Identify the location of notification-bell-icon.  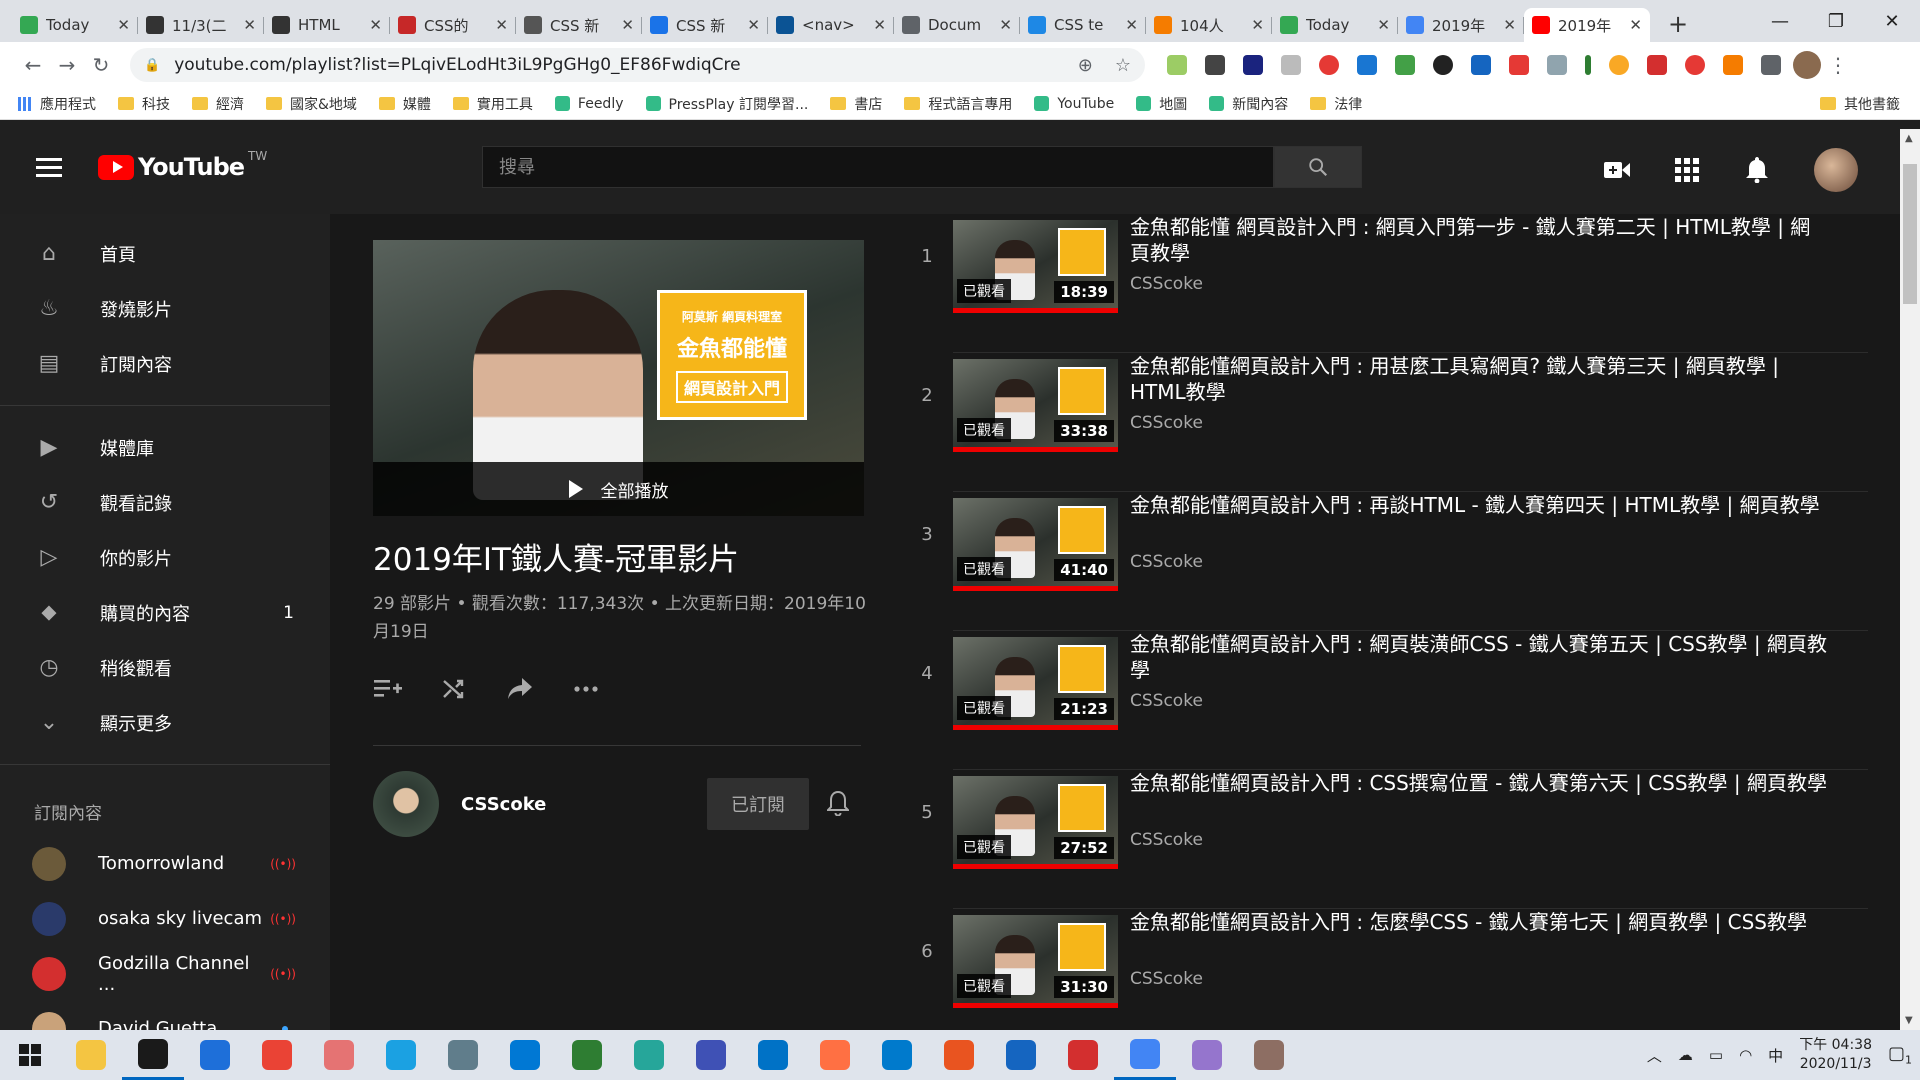
(838, 803).